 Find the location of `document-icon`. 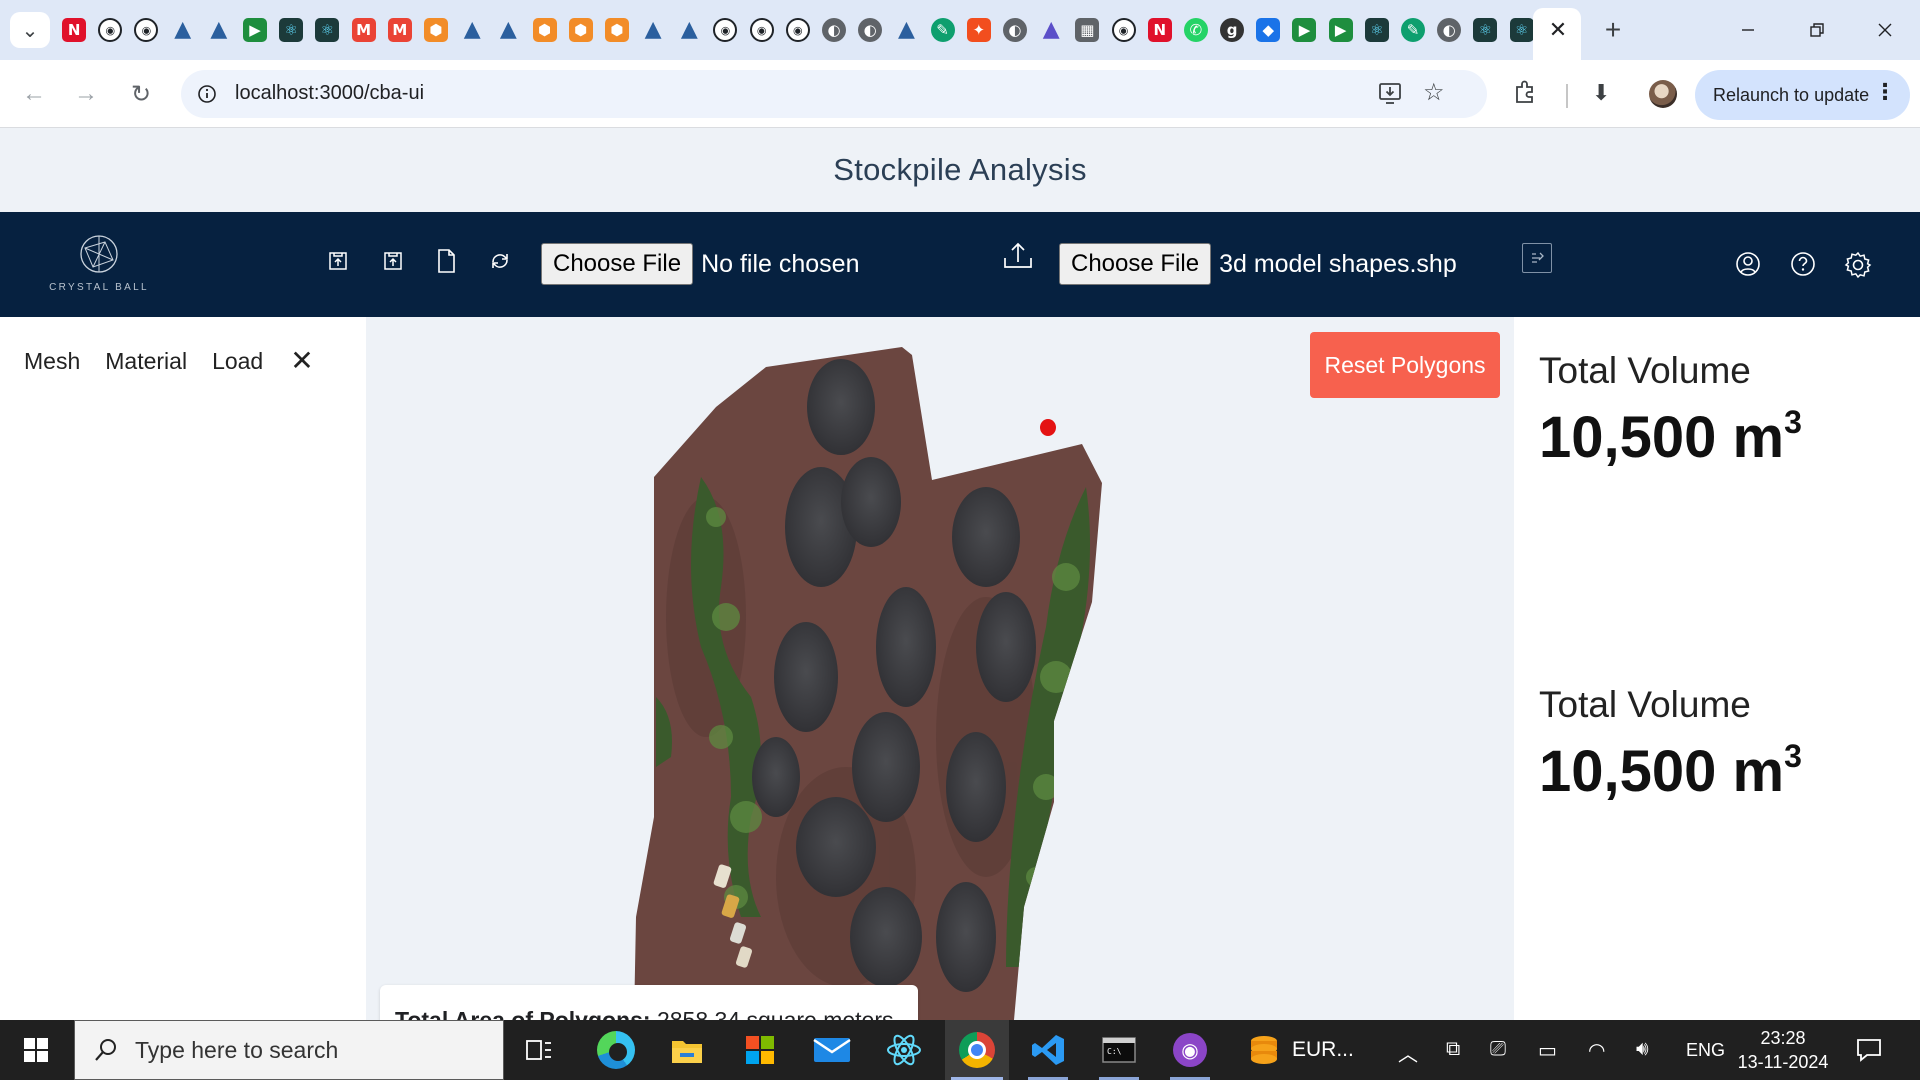

document-icon is located at coordinates (446, 261).